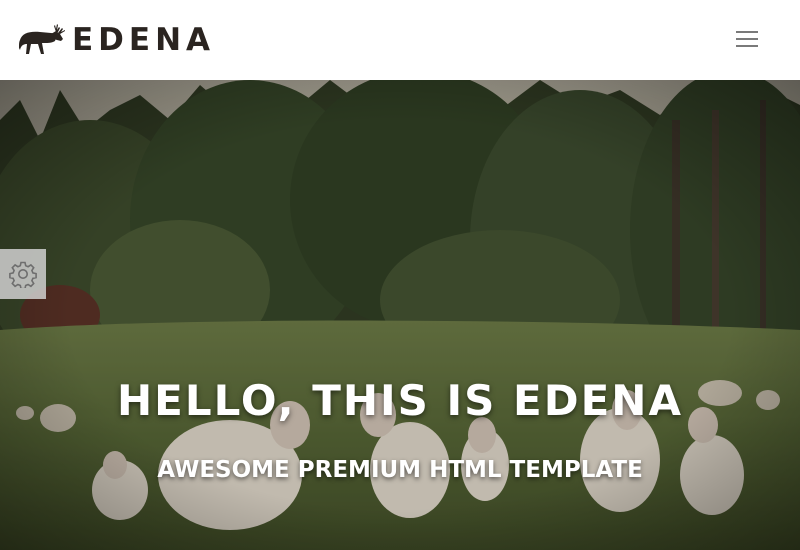  I want to click on gear-icon, so click(23, 274).